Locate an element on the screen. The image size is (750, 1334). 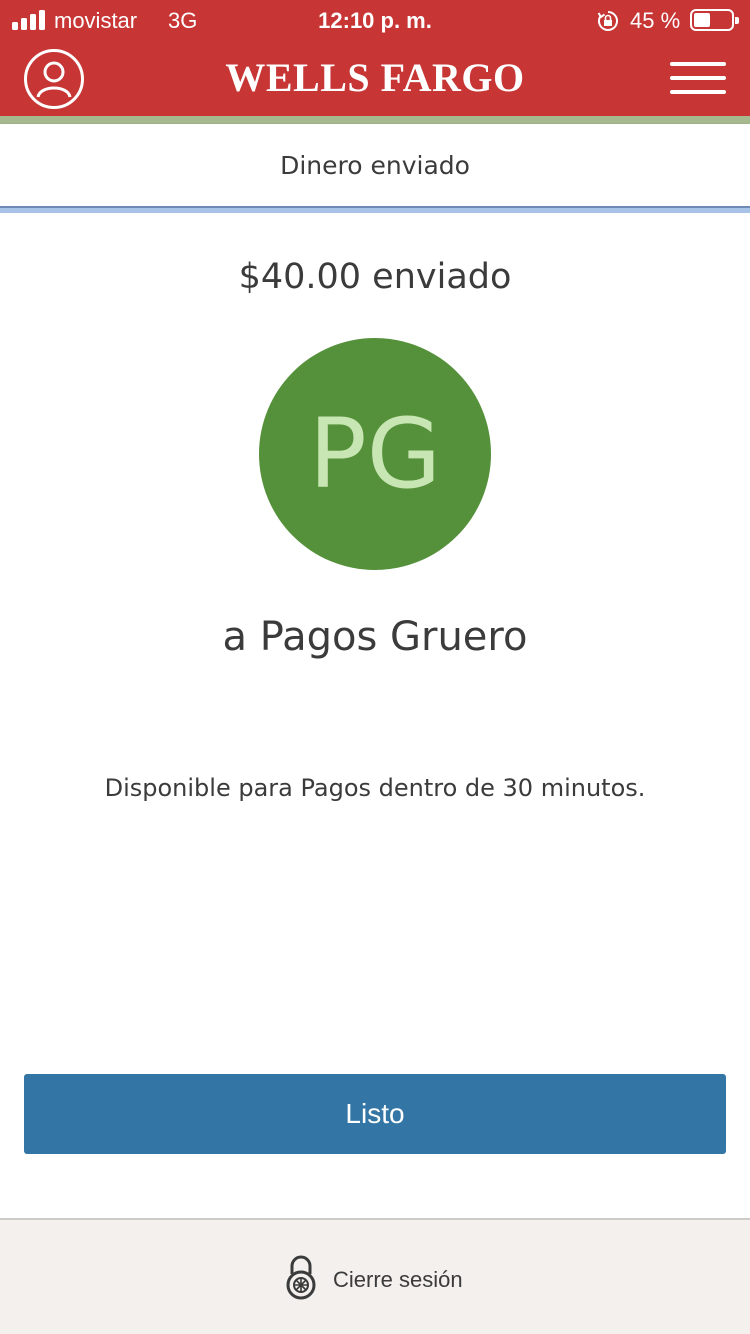
amount-sent: $40.00 enviado is located at coordinates (375, 277).